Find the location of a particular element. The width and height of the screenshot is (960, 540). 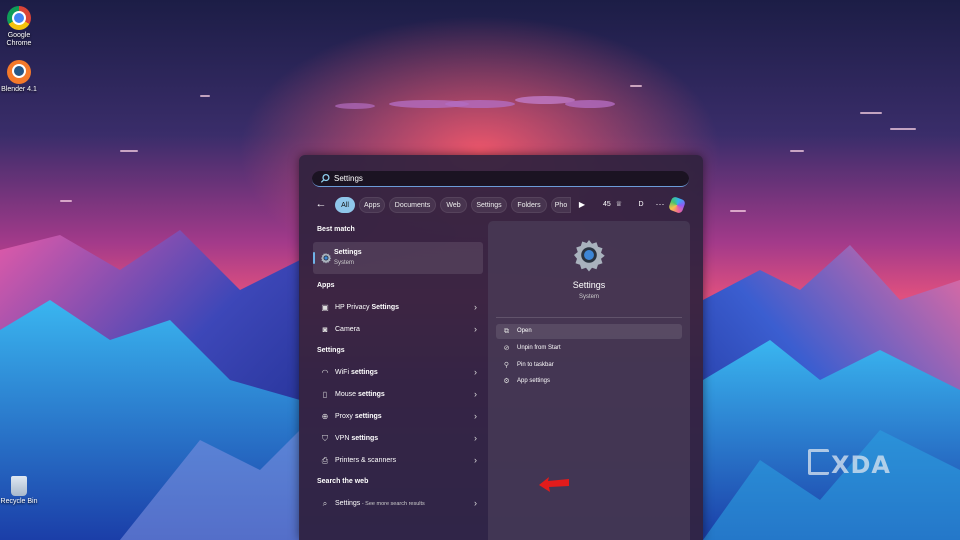

filter-chip-settings: Settings is located at coordinates (489, 205).